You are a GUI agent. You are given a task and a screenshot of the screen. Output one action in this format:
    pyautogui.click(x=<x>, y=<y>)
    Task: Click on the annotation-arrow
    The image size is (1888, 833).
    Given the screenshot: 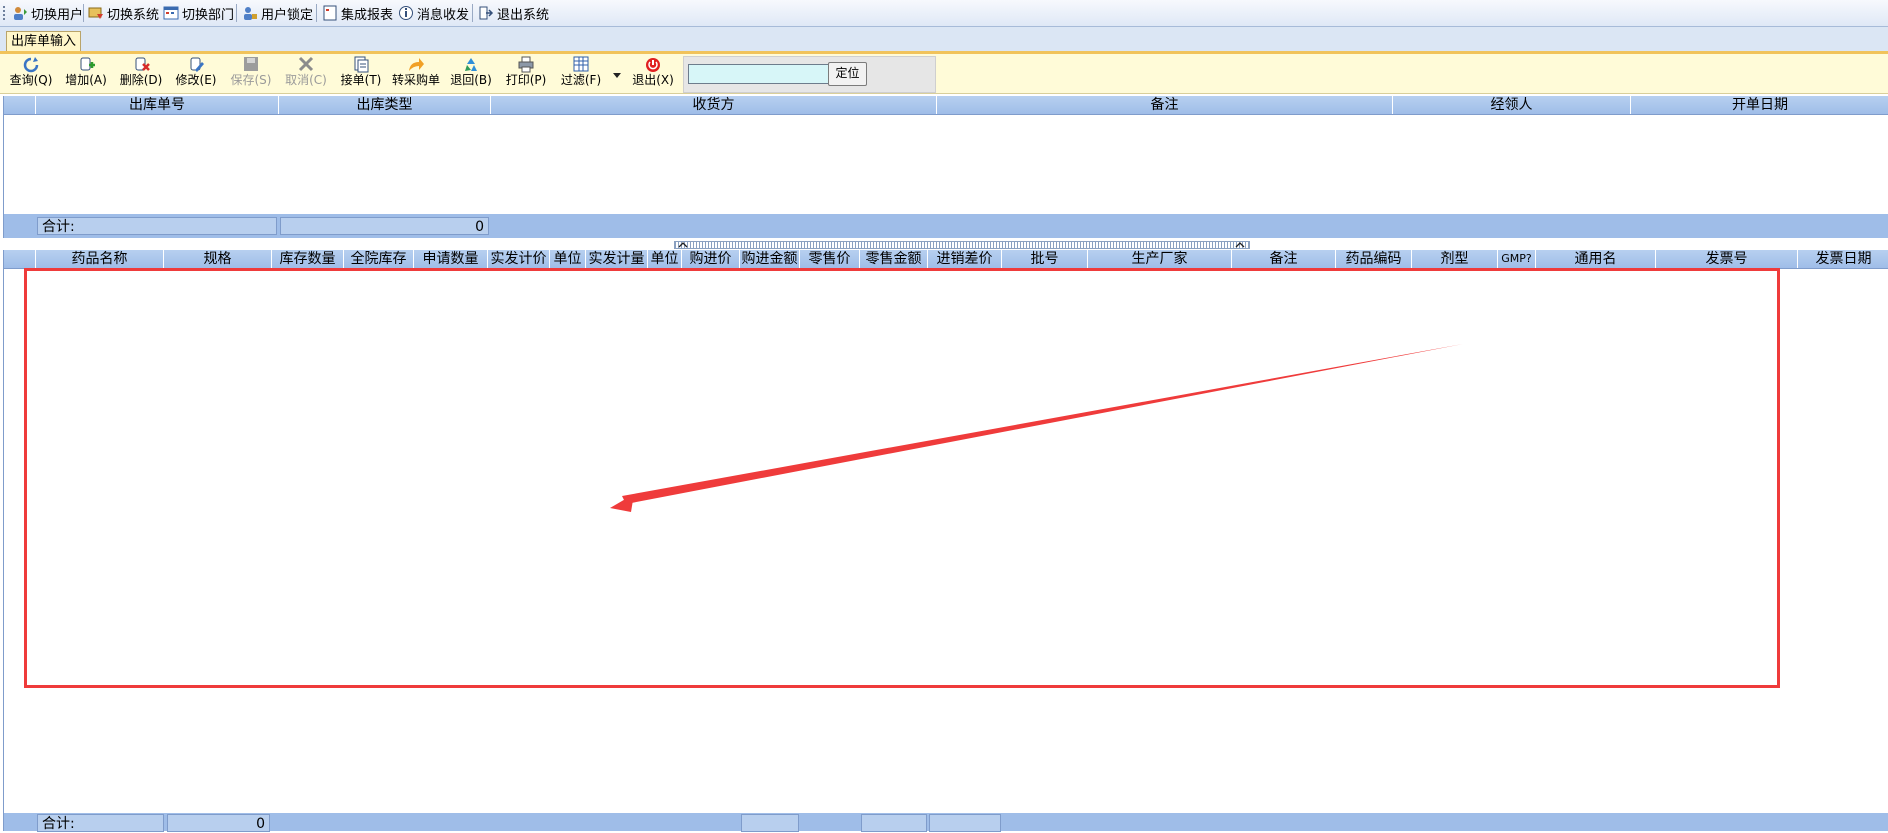 What is the action you would take?
    pyautogui.click(x=1036, y=428)
    